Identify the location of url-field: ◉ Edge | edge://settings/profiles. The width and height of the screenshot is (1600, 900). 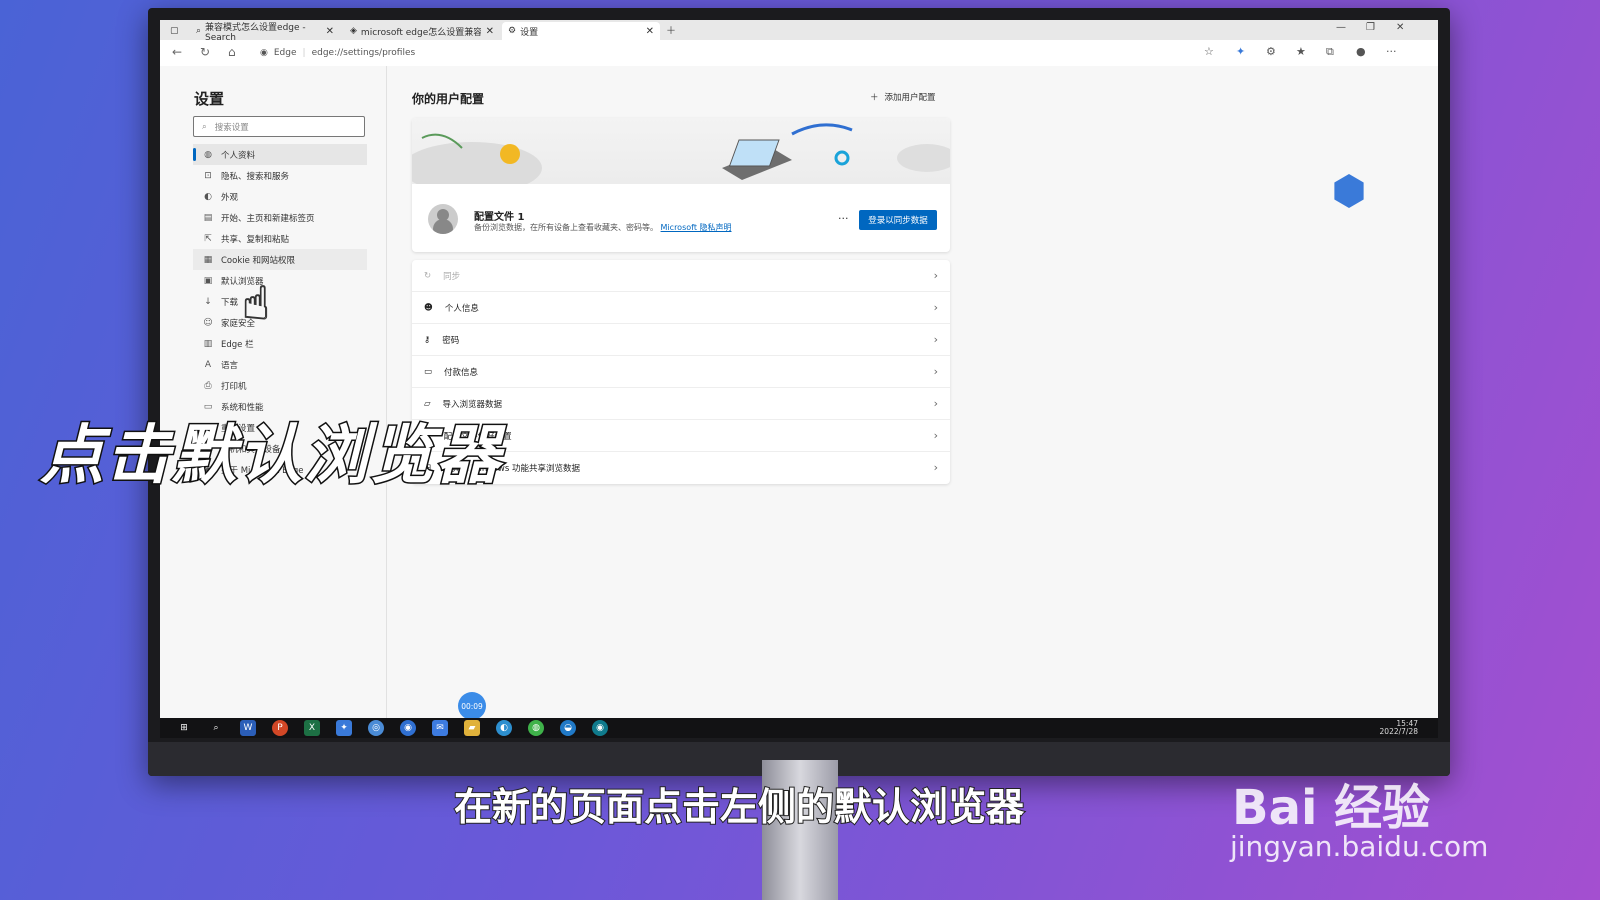
(337, 53).